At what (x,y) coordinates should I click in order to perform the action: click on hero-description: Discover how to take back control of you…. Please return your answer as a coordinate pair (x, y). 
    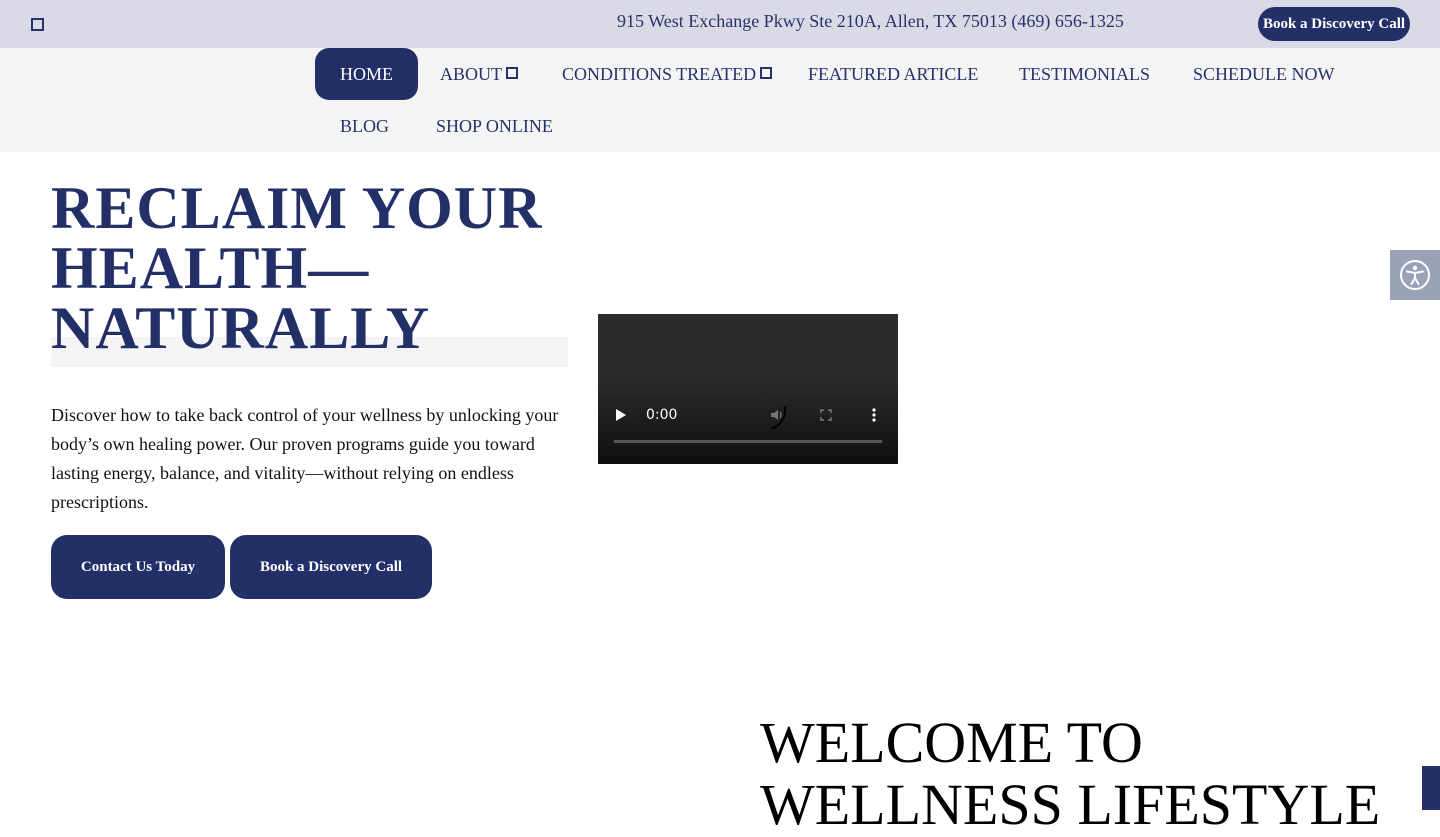
    Looking at the image, I should click on (305, 458).